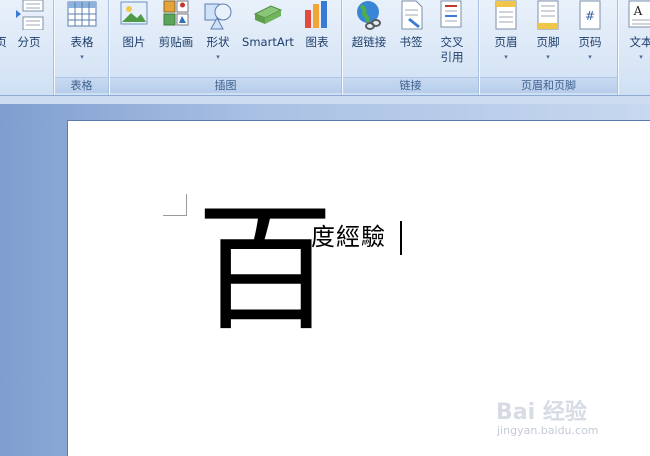 The image size is (650, 456). What do you see at coordinates (369, 36) in the screenshot?
I see `hyperlink-button: 超链接` at bounding box center [369, 36].